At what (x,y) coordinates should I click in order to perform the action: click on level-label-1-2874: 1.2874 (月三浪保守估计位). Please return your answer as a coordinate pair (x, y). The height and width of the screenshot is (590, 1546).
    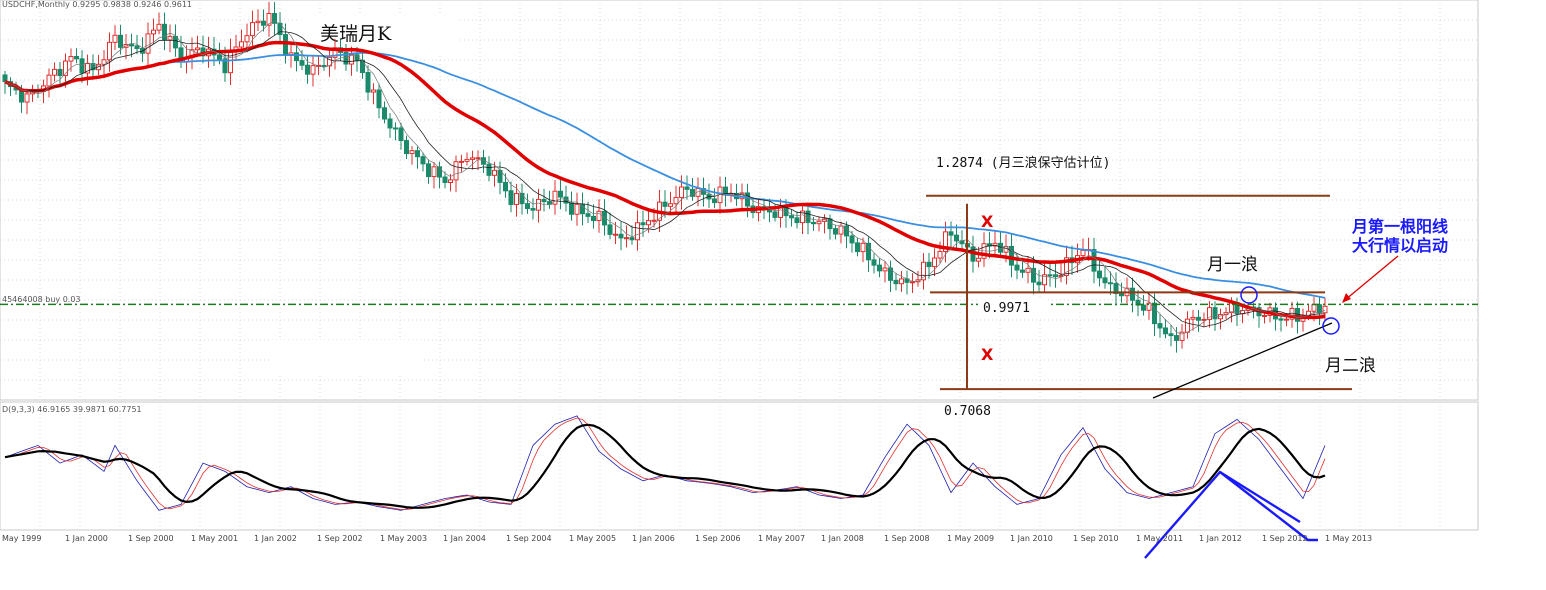
    Looking at the image, I should click on (1023, 163).